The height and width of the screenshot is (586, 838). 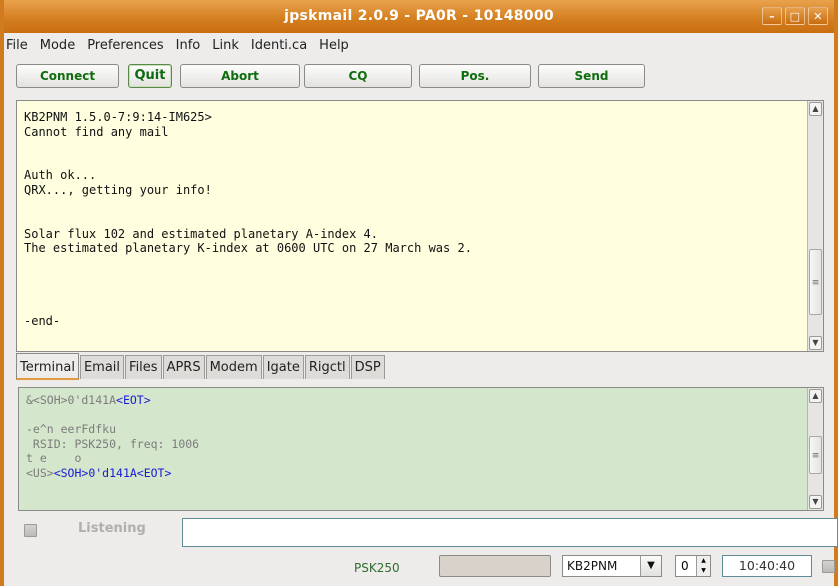 I want to click on quit-button: Quit, so click(x=150, y=76).